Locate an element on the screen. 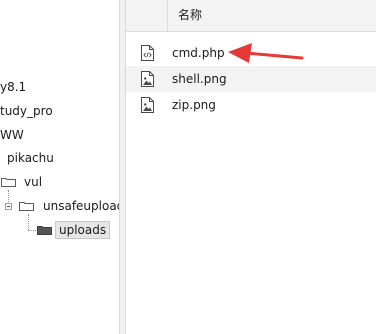  file-row-shell-png: shell.png is located at coordinates (251, 79).